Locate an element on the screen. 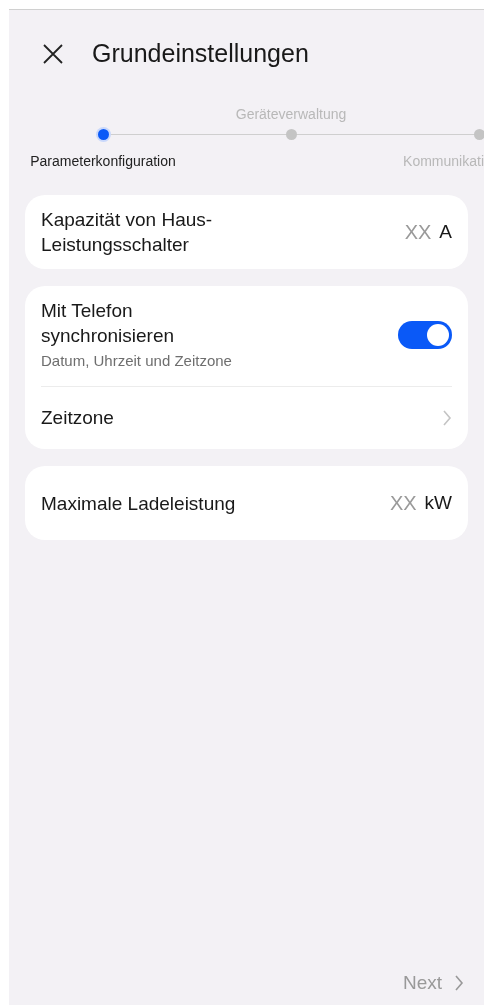 The height and width of the screenshot is (1005, 484). unit-label: kW is located at coordinates (438, 502).